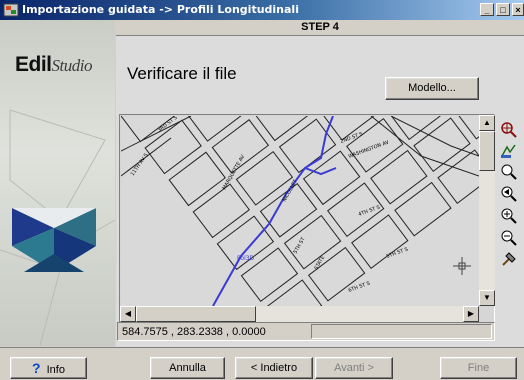 The width and height of the screenshot is (524, 380). I want to click on close-button: ×, so click(518, 9).